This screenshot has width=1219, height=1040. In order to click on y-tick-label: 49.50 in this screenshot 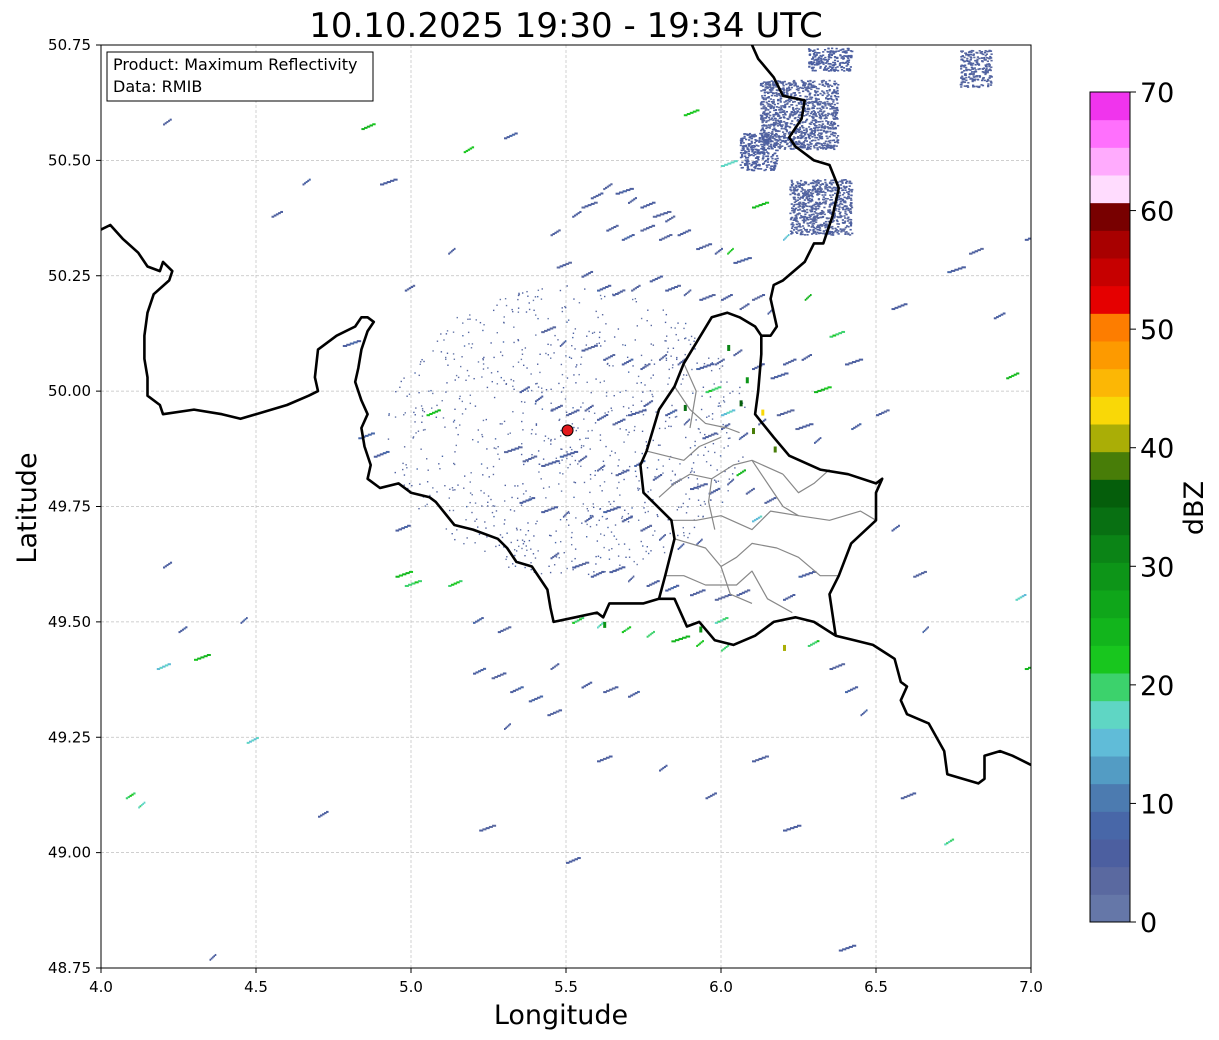, I will do `click(69, 622)`.